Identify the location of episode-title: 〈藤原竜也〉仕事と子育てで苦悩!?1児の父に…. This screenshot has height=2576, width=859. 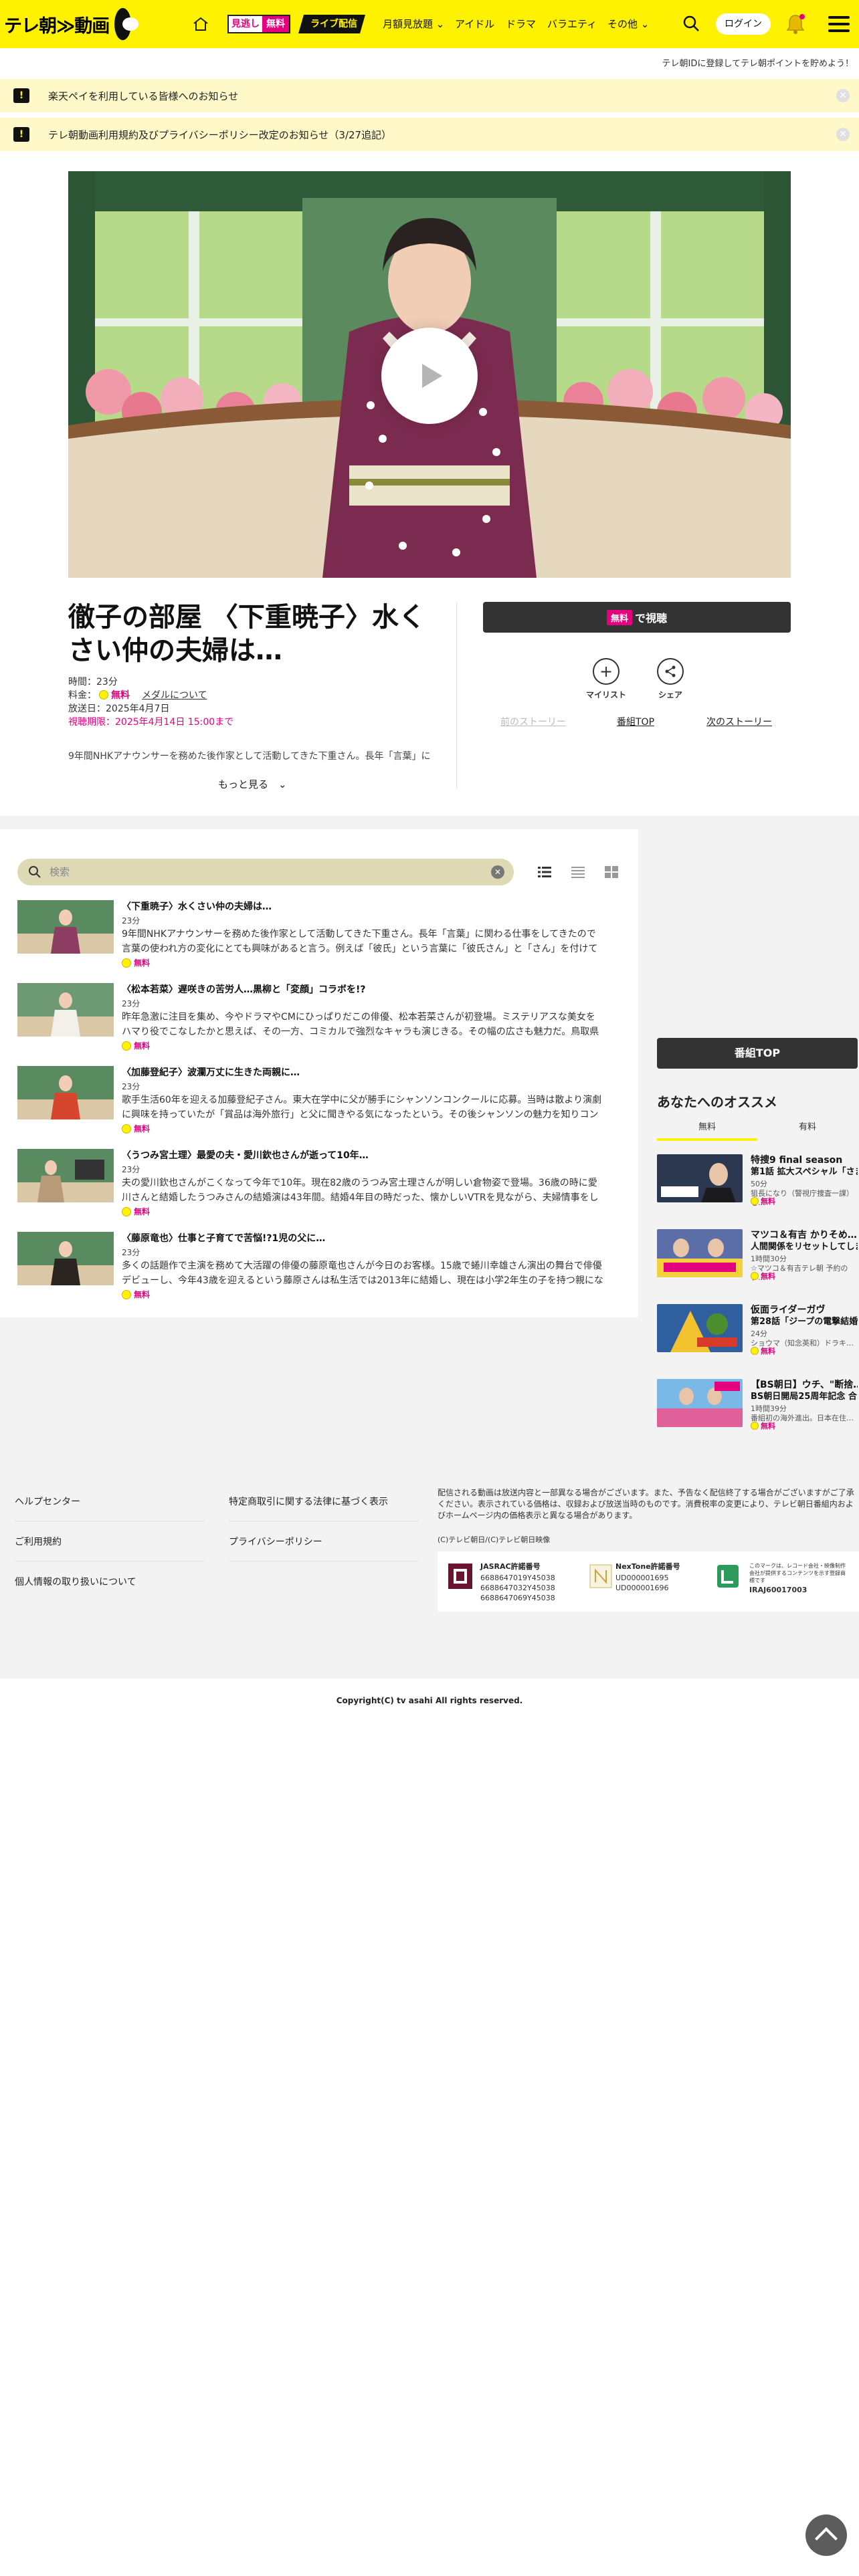
(223, 1238).